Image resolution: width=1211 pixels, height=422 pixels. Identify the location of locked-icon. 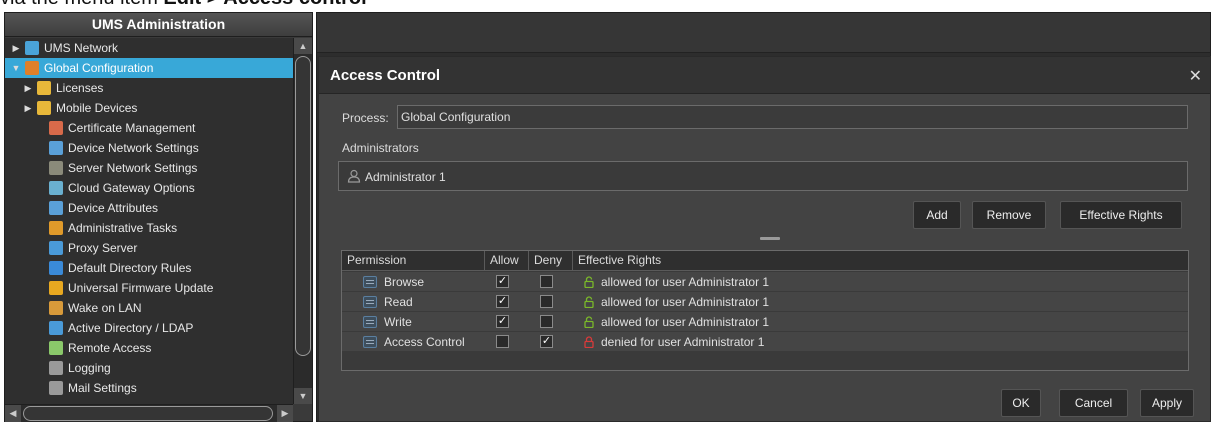
(589, 342).